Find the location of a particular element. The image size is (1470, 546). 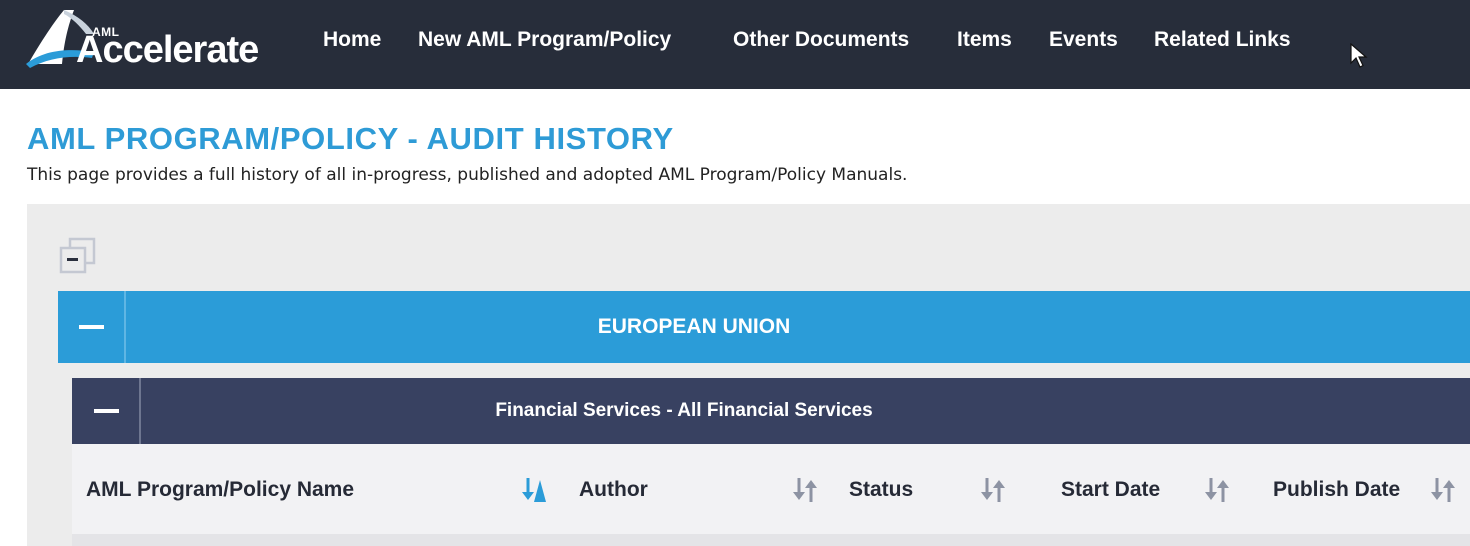

column-header-publish-date: Publish Date is located at coordinates (1336, 490).